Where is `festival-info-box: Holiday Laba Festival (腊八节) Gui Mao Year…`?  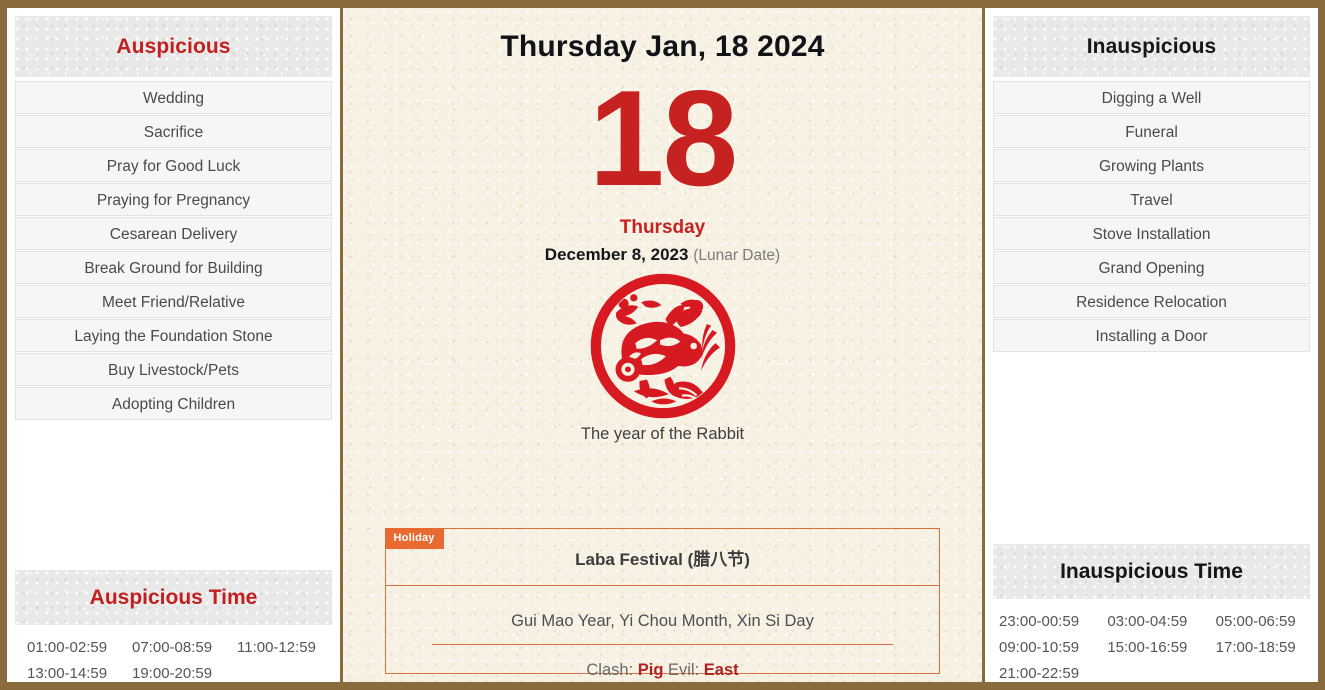 festival-info-box: Holiday Laba Festival (腊八节) Gui Mao Year… is located at coordinates (662, 603).